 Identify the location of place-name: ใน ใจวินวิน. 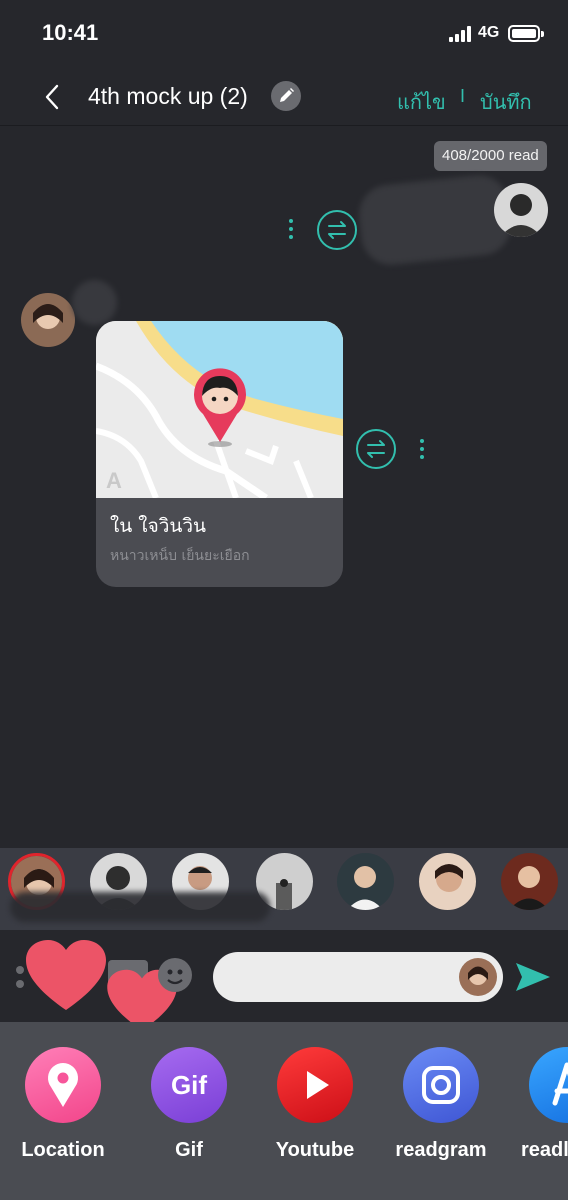
(158, 526).